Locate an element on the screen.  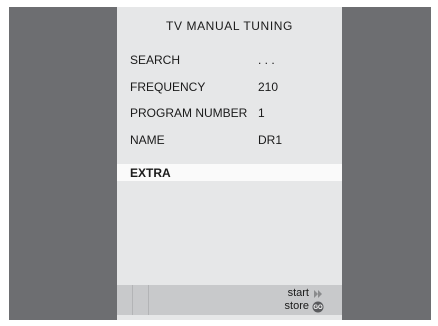
menu-row-extra: EXTRA is located at coordinates (229, 172).